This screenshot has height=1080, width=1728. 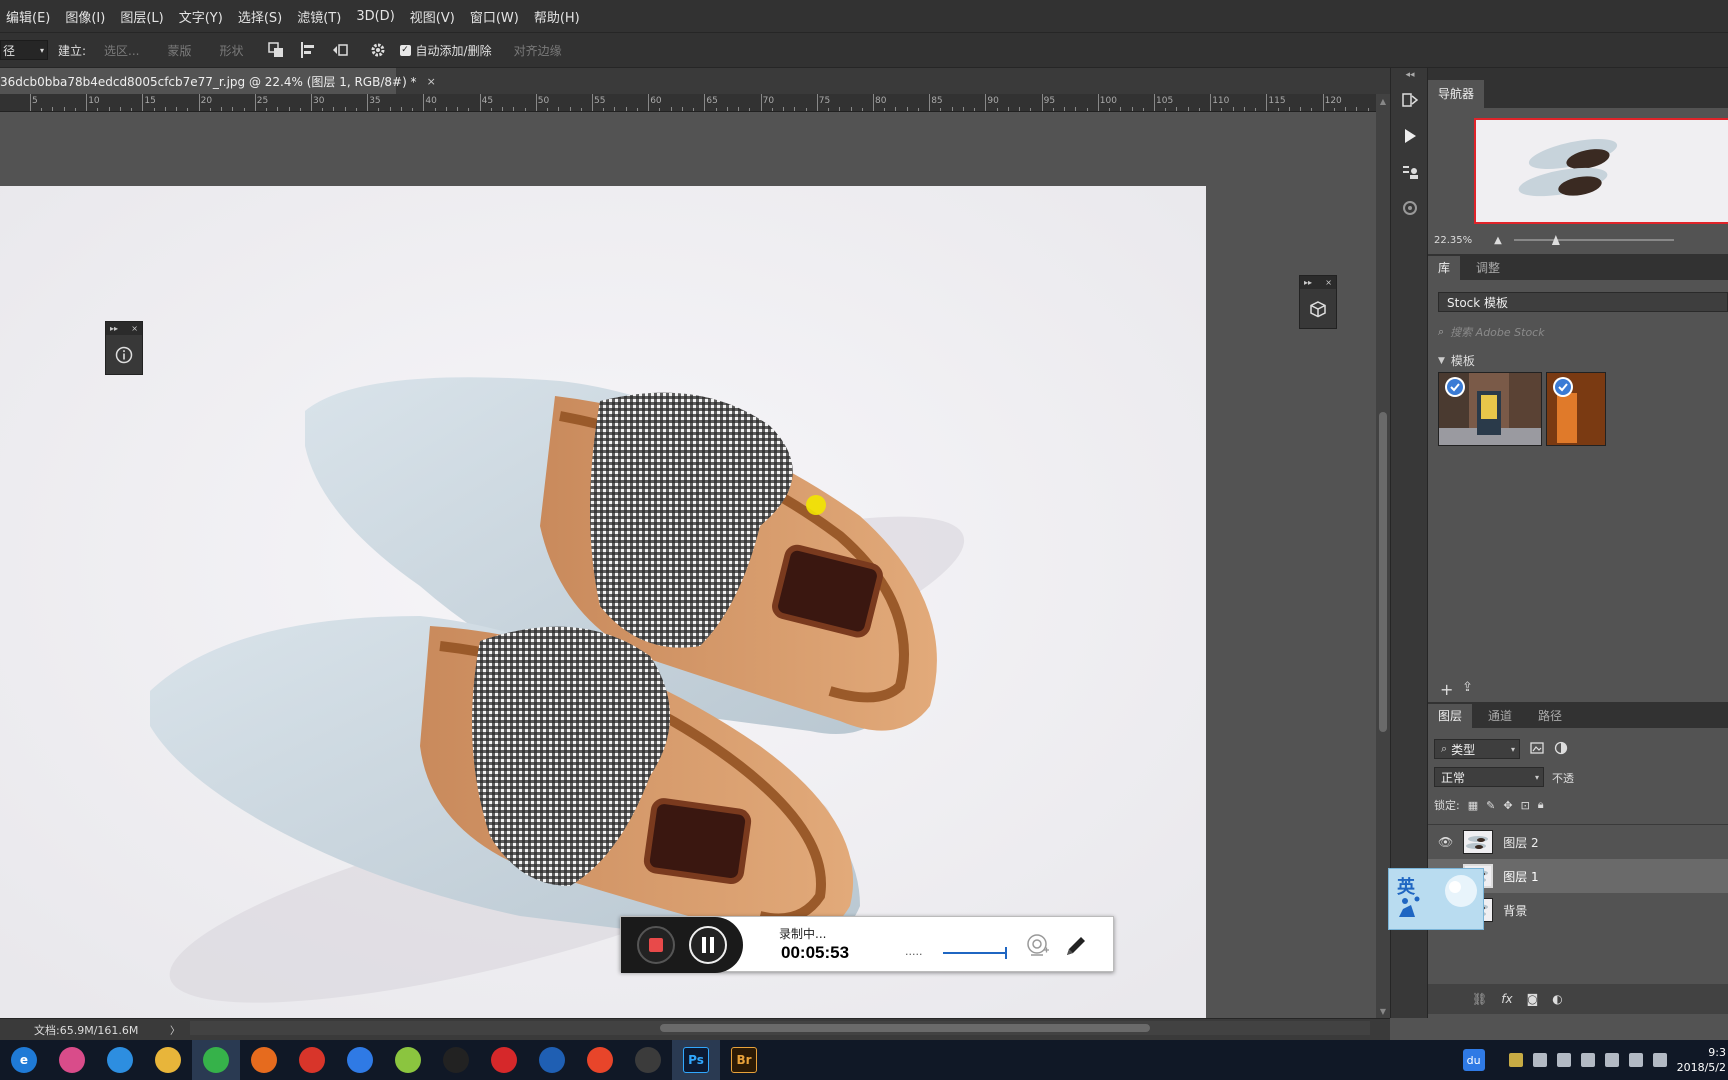 I want to click on stop-record-button, so click(x=656, y=945).